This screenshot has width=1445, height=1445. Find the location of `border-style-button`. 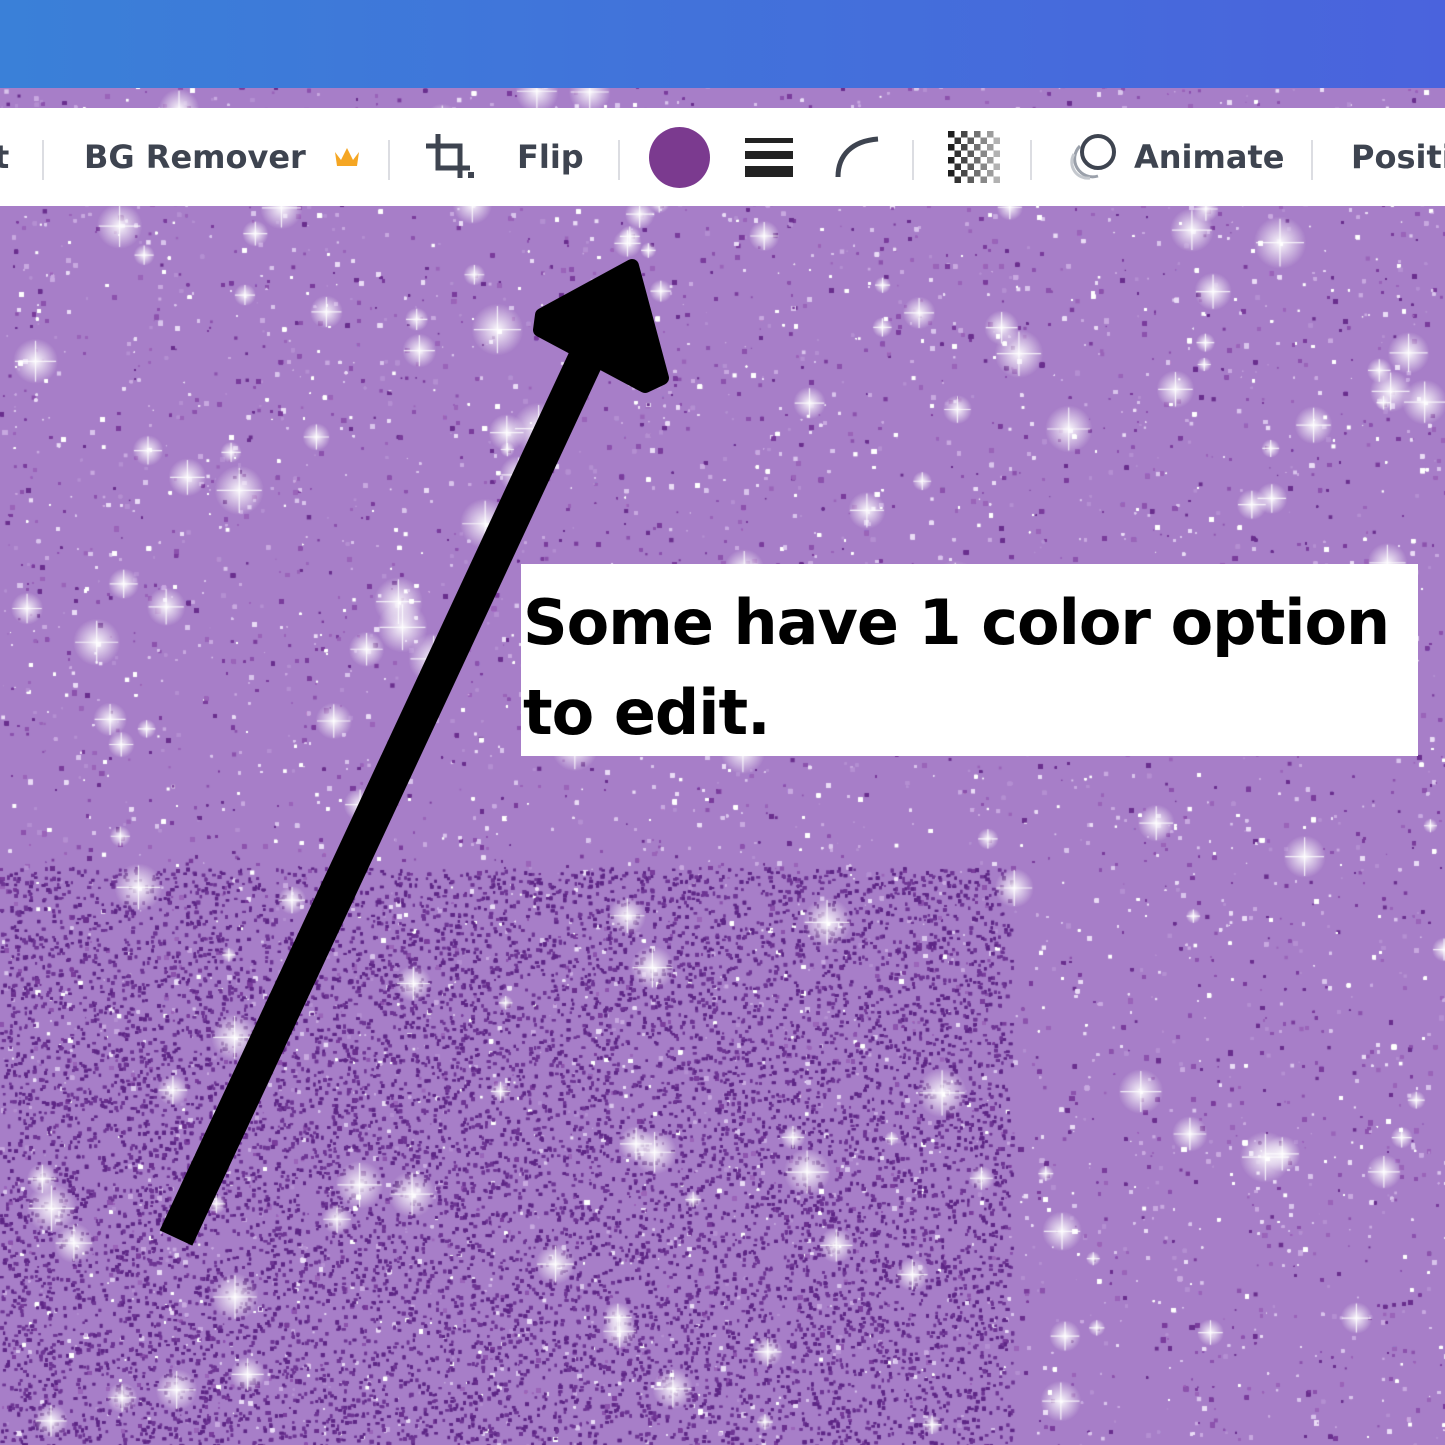

border-style-button is located at coordinates (769, 157).